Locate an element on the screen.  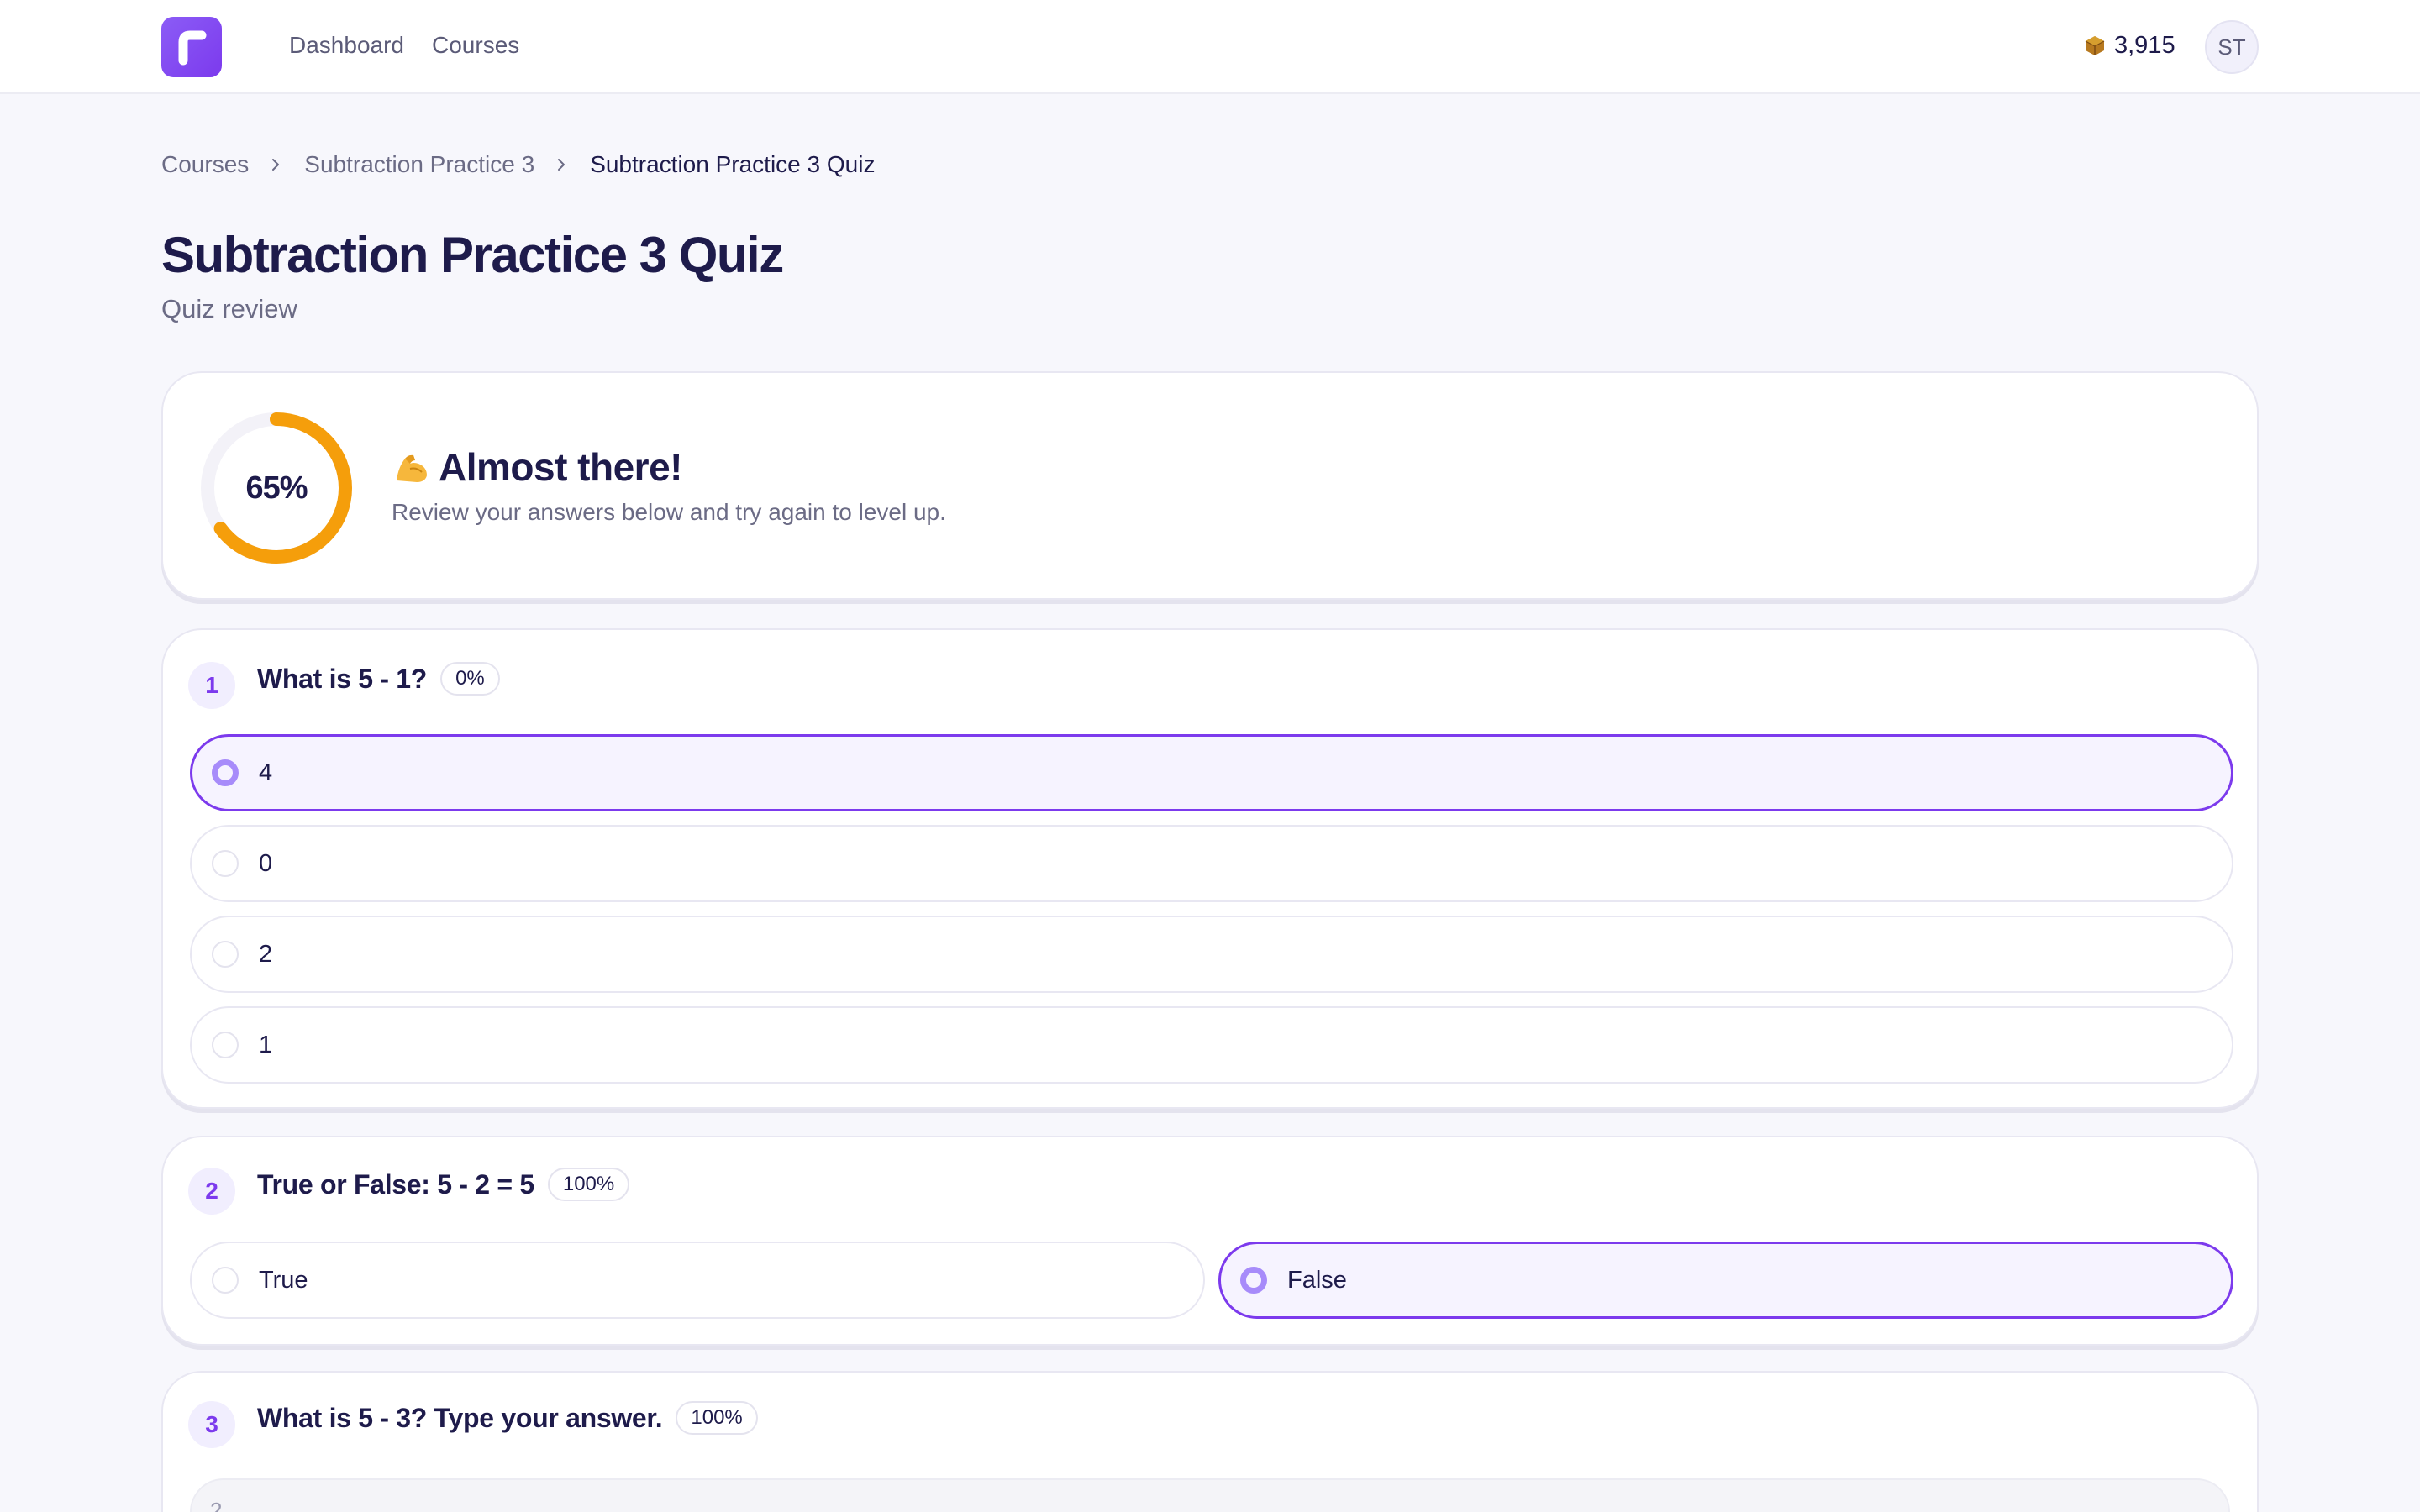
question-header: True or False: 5 - 2 = 5 100% is located at coordinates (443, 1184).